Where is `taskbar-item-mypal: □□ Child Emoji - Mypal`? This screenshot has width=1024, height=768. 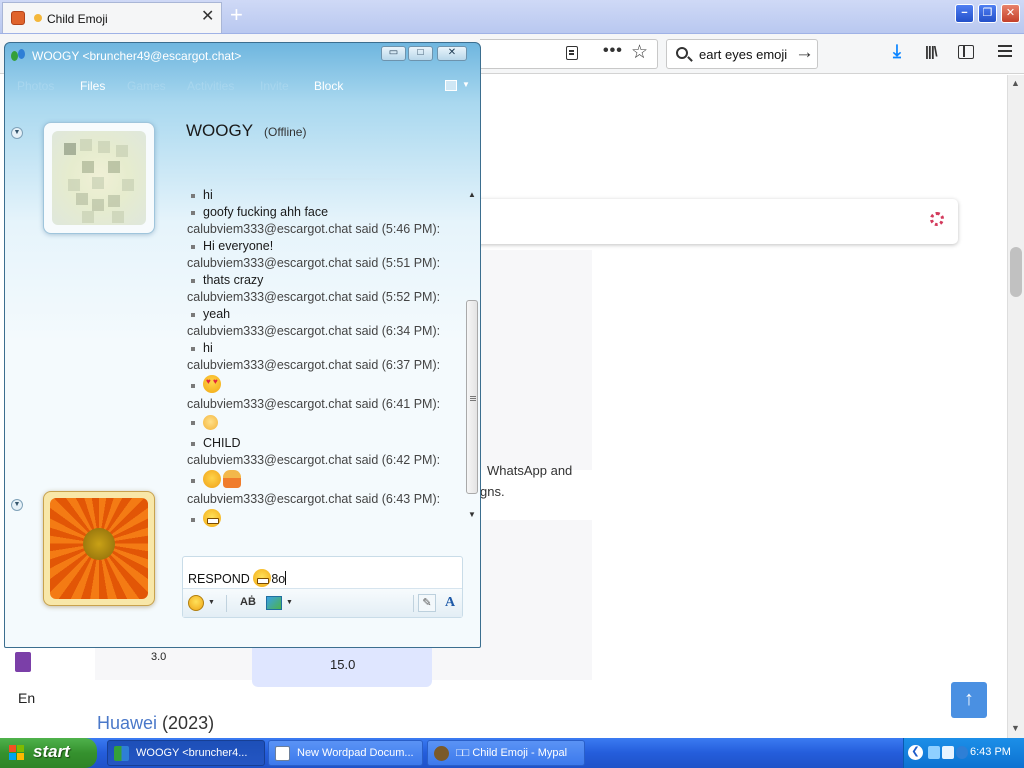 taskbar-item-mypal: □□ Child Emoji - Mypal is located at coordinates (506, 753).